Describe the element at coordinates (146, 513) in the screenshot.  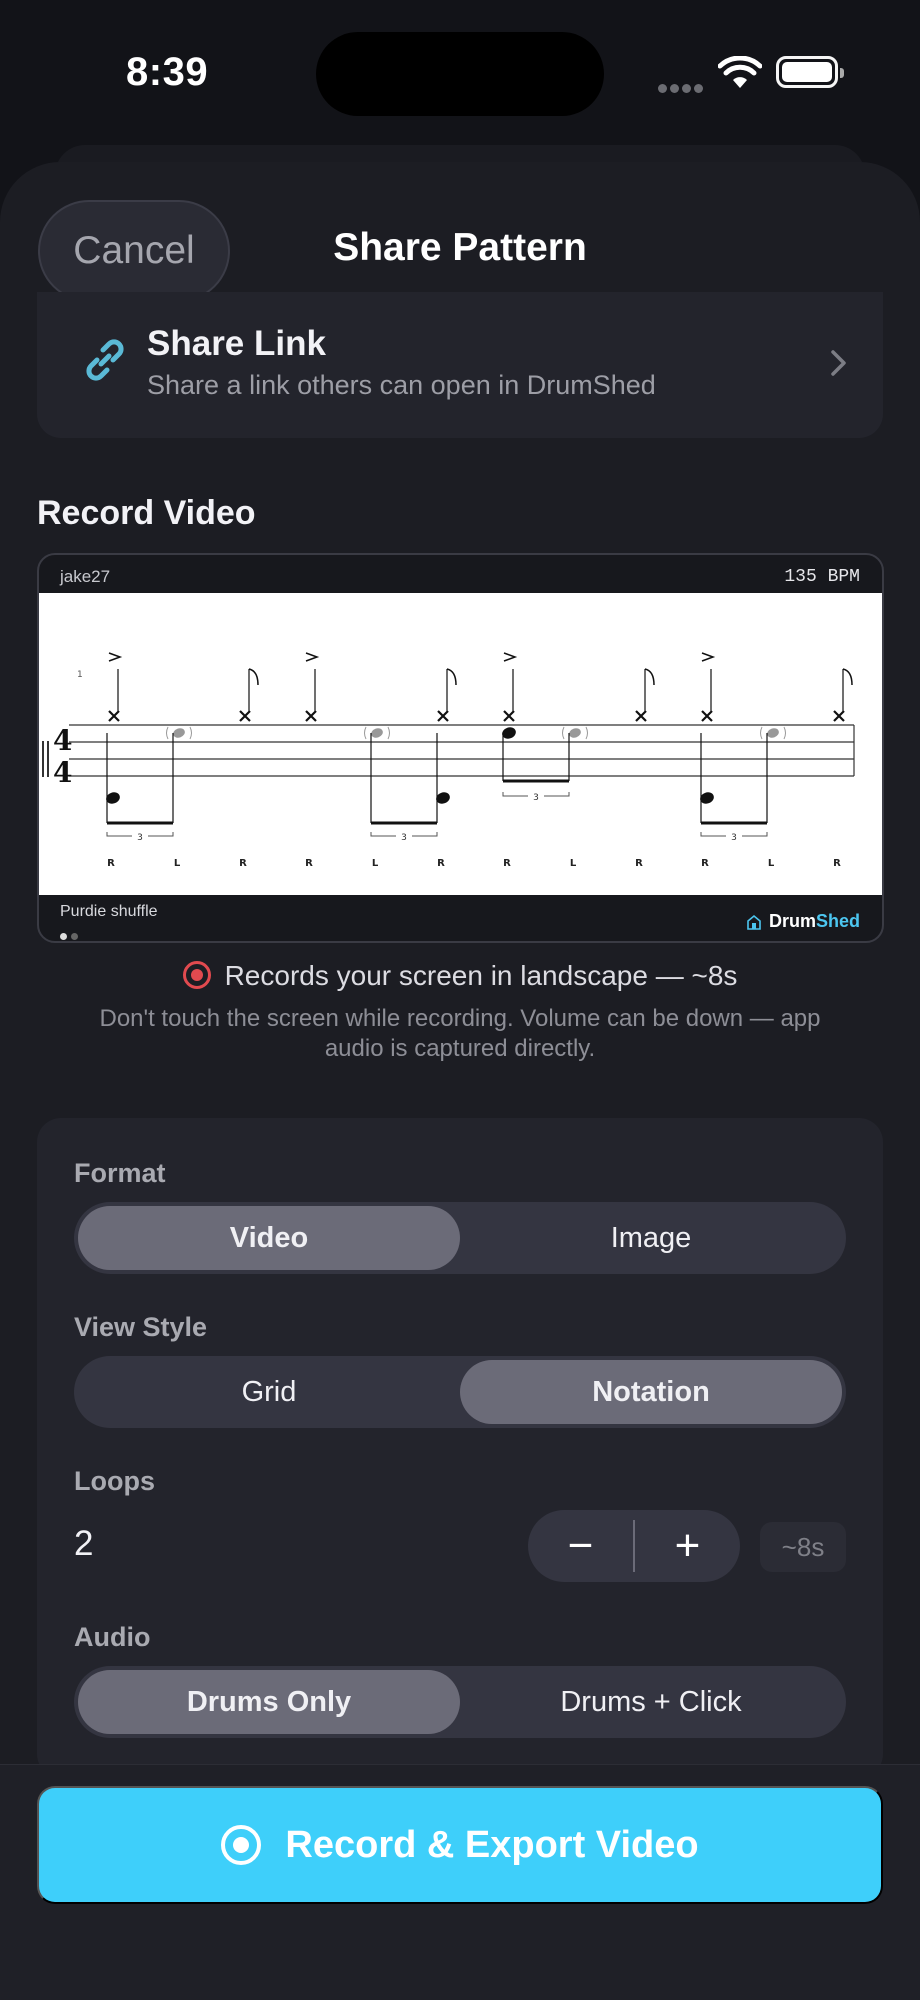
I see `record-video-heading: Record Video` at that location.